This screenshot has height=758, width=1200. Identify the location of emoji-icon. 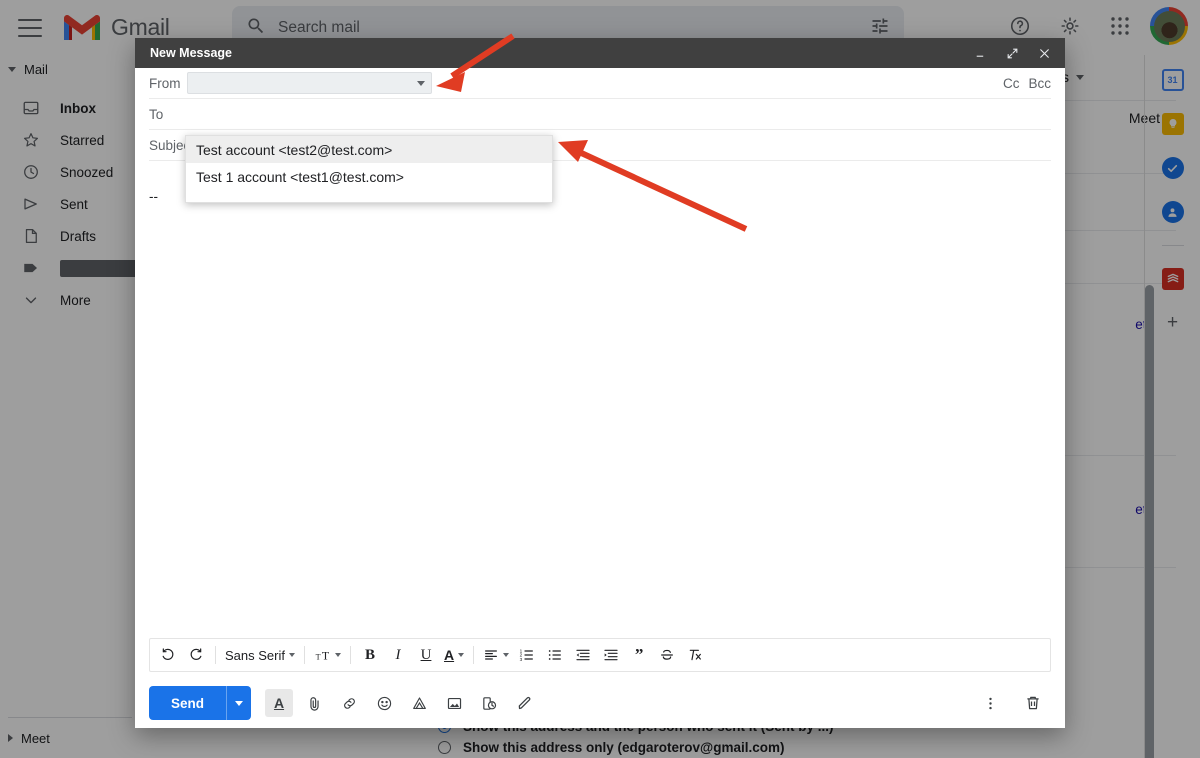
(384, 703).